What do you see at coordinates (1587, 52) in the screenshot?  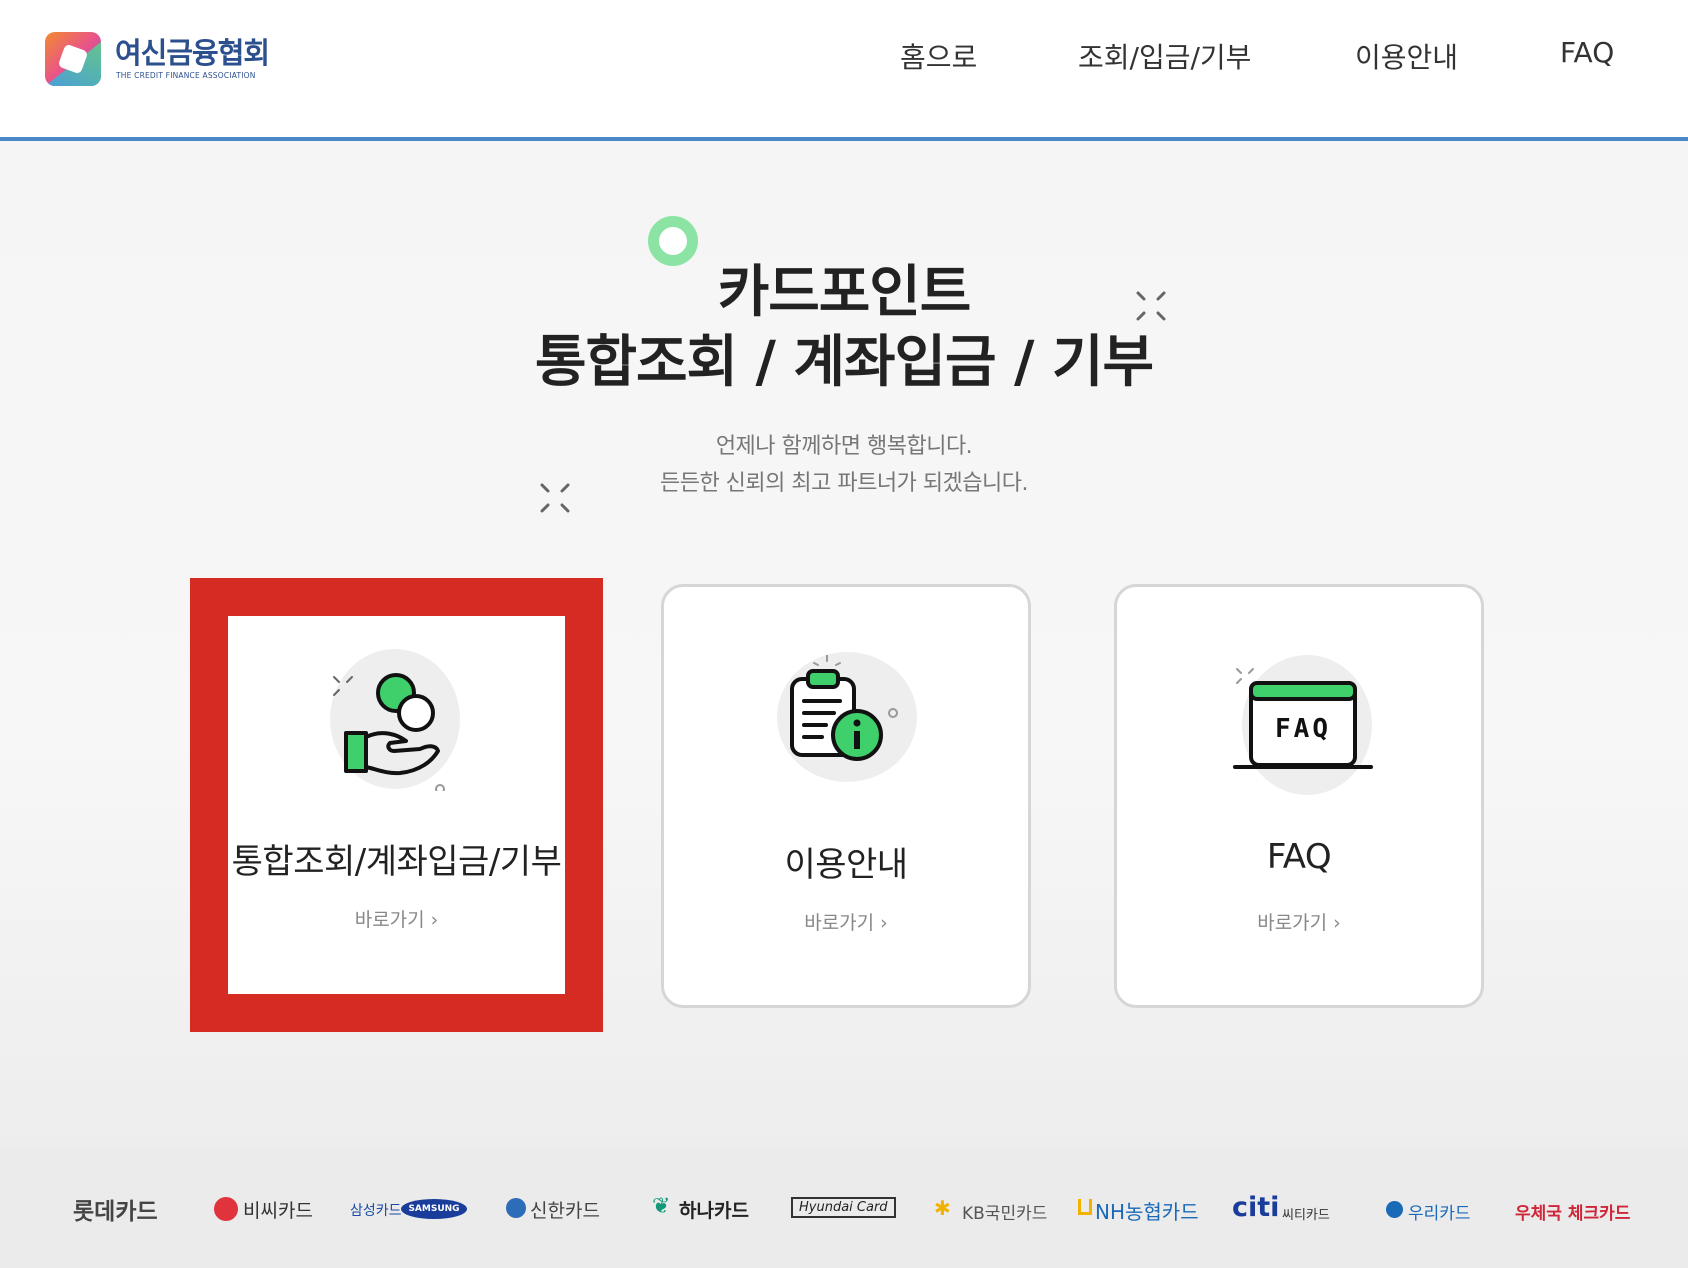 I see `nav-faq: FAQ` at bounding box center [1587, 52].